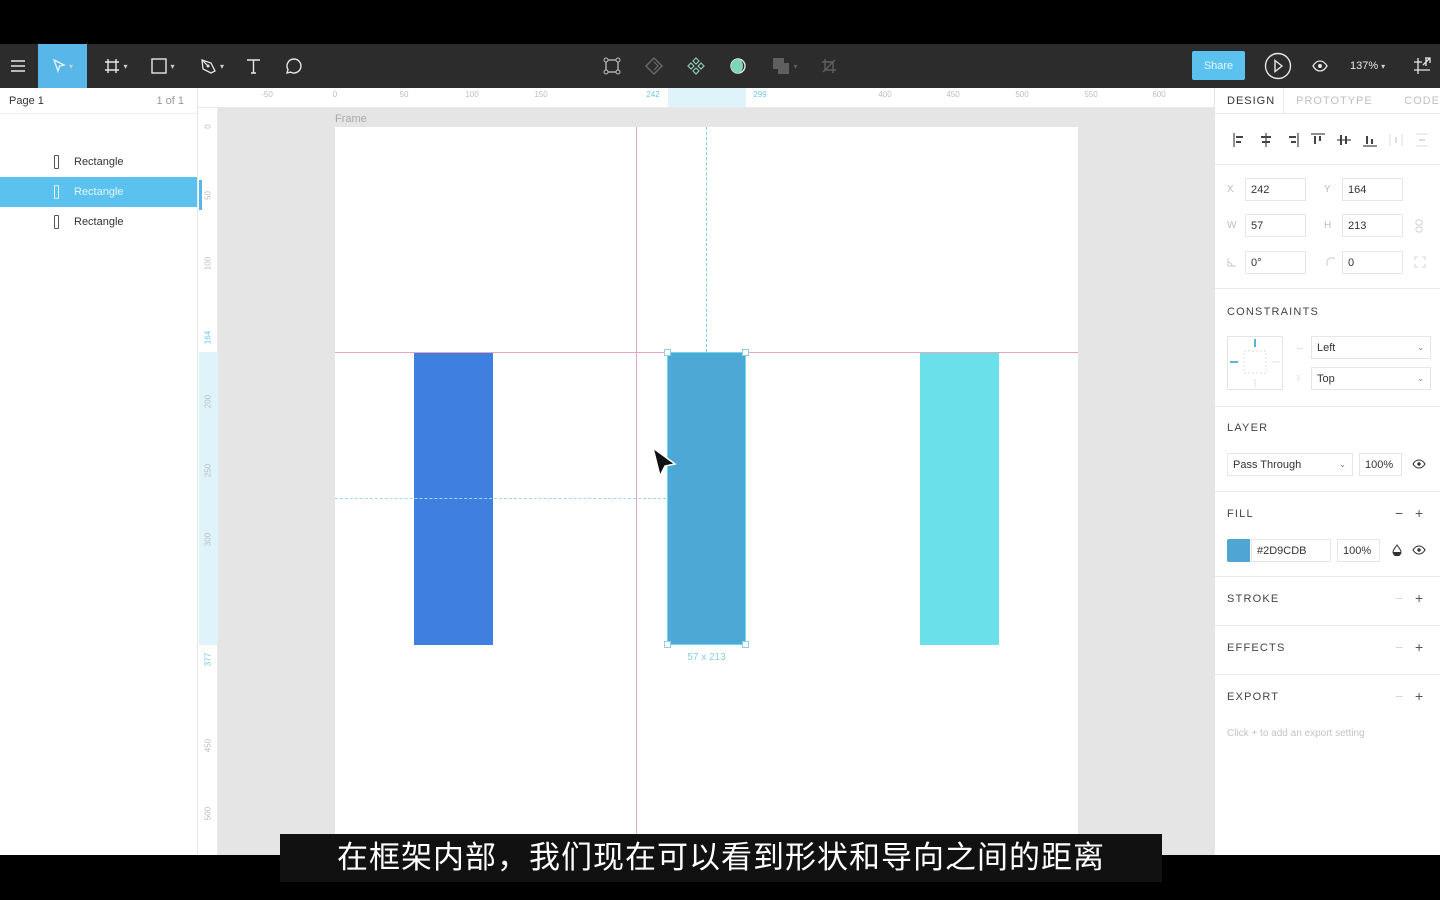 Image resolution: width=1440 pixels, height=900 pixels. What do you see at coordinates (1253, 599) in the screenshot?
I see `stroke-title: STROKE` at bounding box center [1253, 599].